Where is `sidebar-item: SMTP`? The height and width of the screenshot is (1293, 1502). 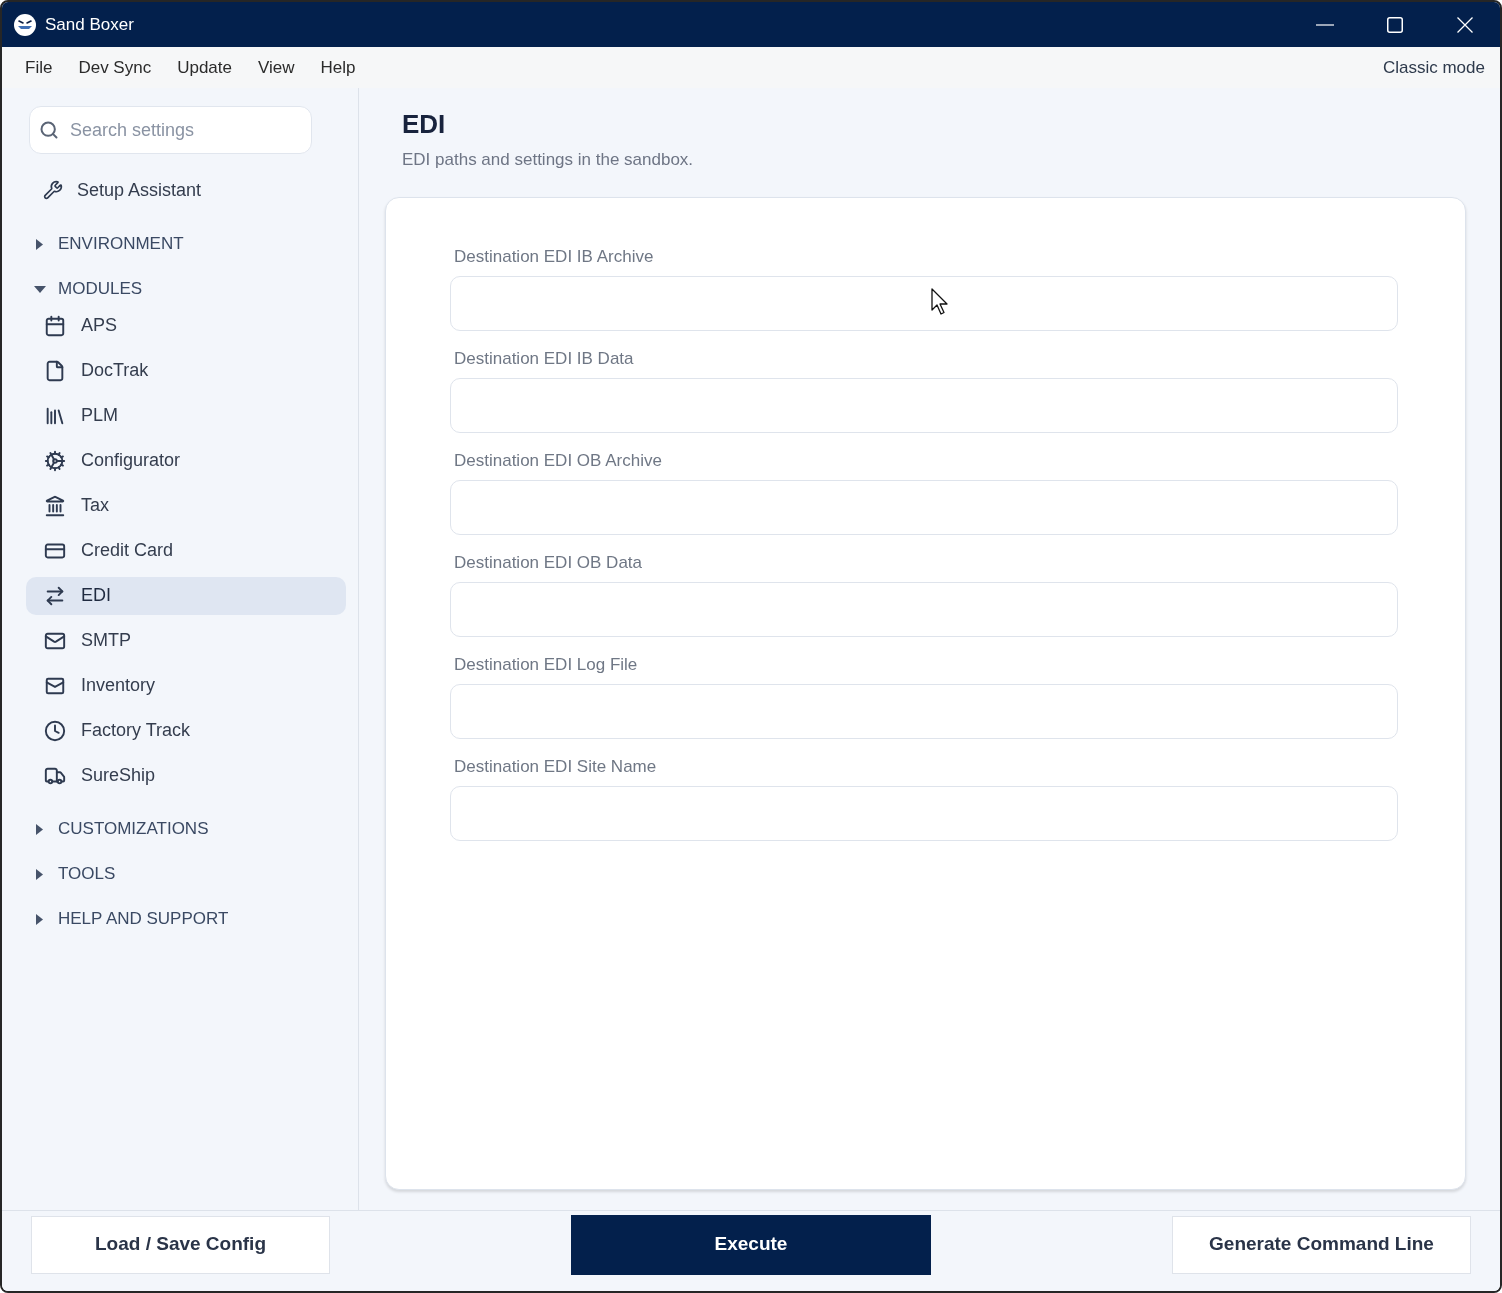 sidebar-item: SMTP is located at coordinates (186, 640).